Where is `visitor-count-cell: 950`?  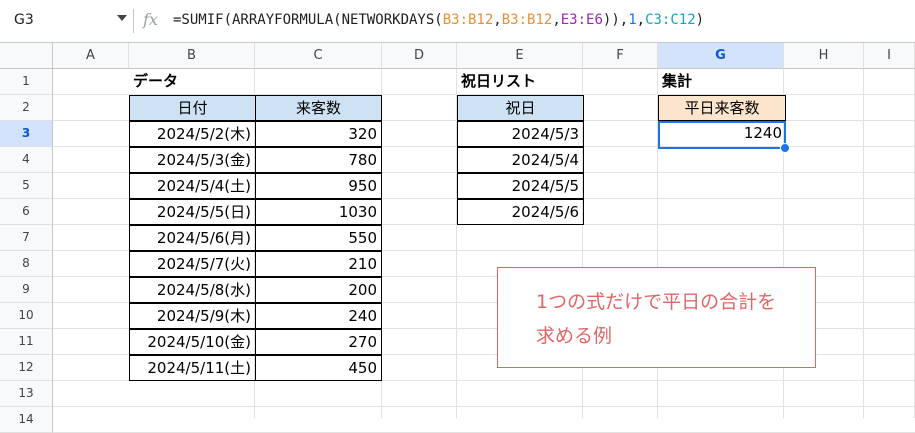 visitor-count-cell: 950 is located at coordinates (318, 186).